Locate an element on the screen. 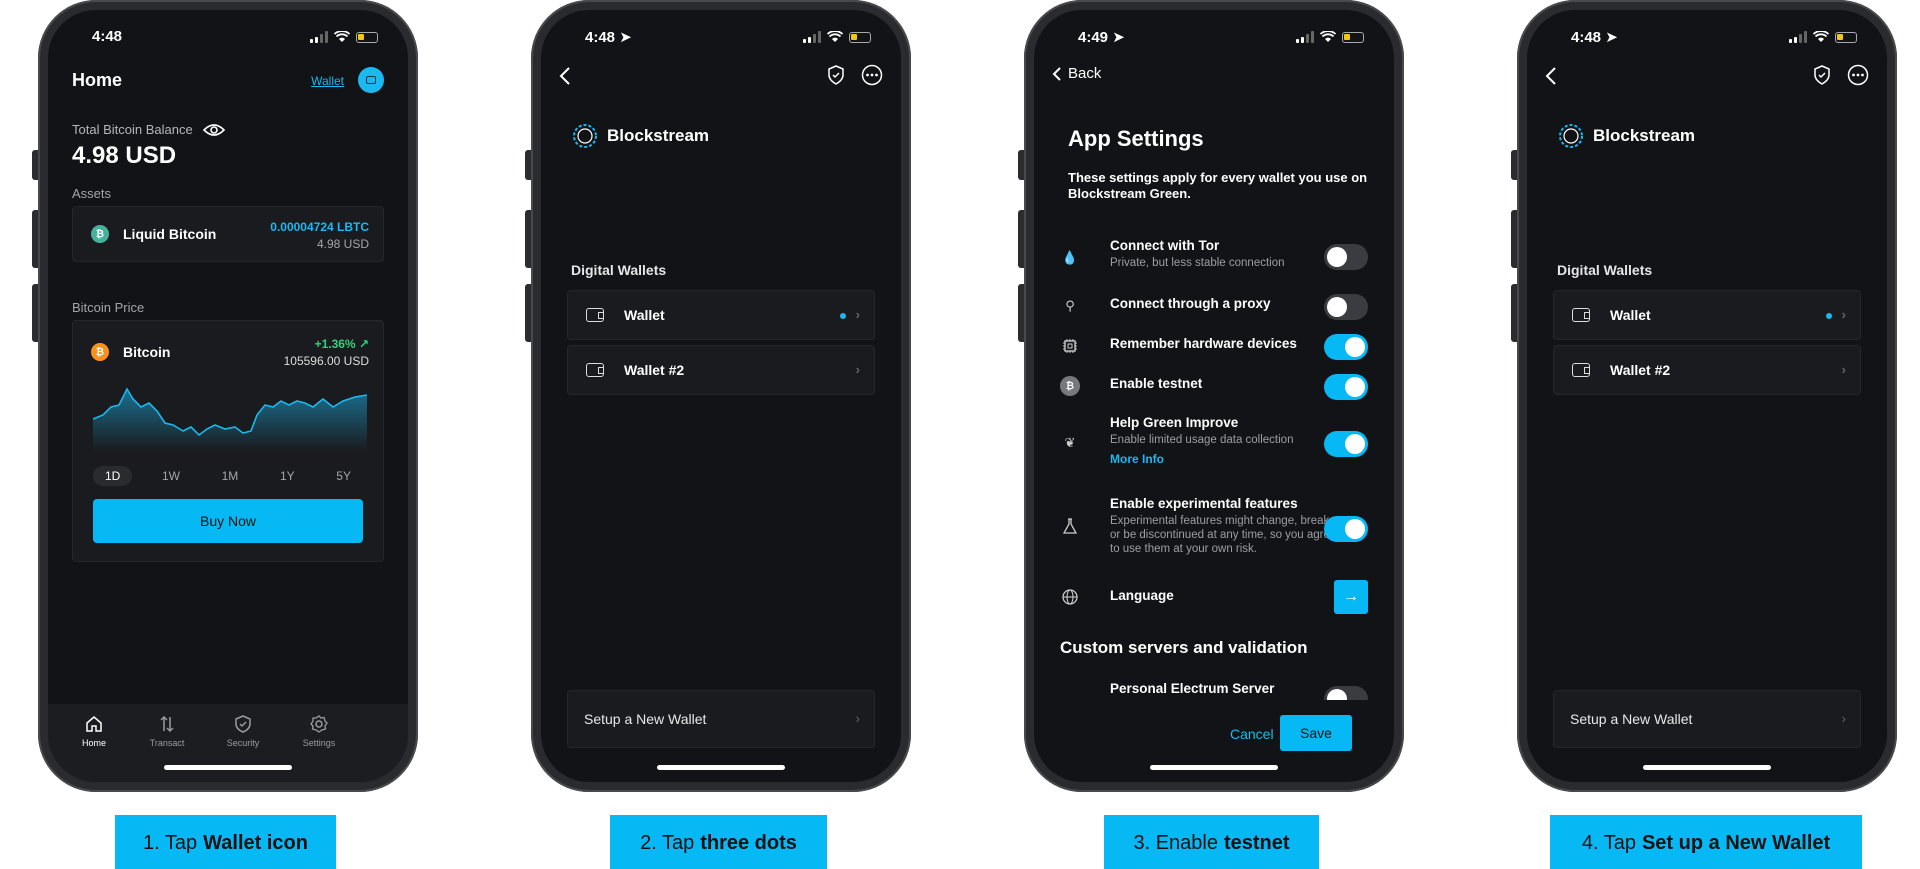 The height and width of the screenshot is (869, 1920). assets-label: Assets is located at coordinates (92, 193).